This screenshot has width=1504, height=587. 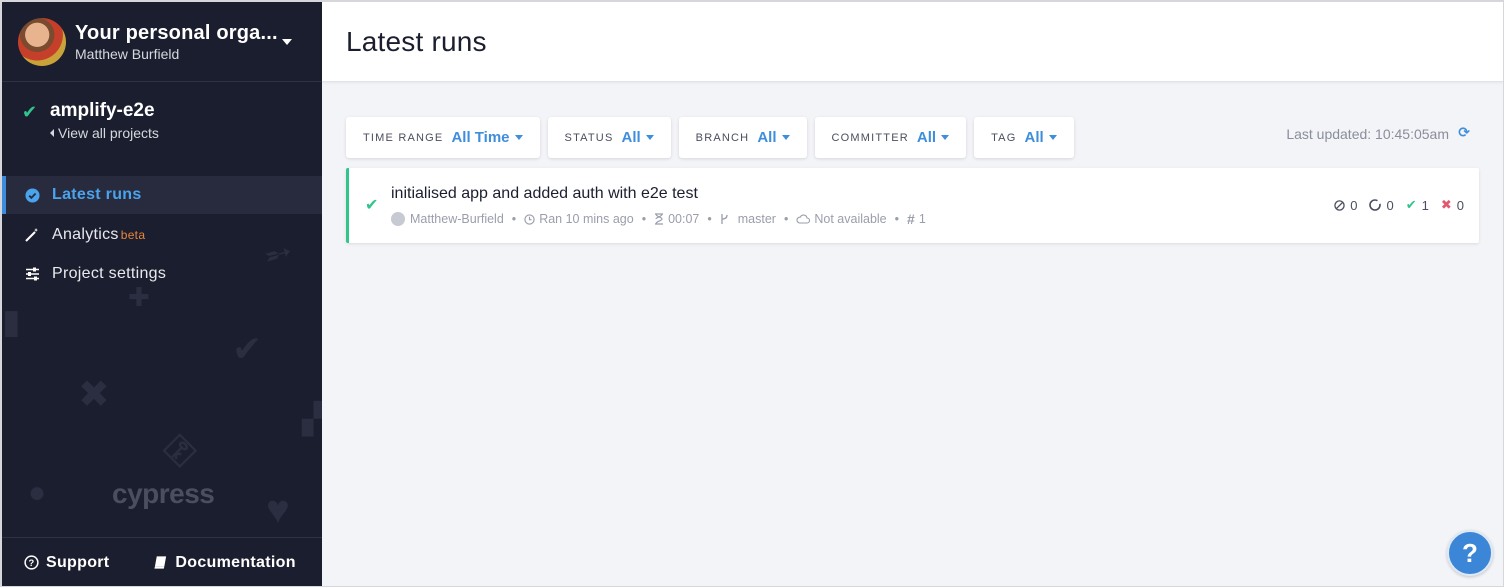 I want to click on filter-label: TIME RANGE, so click(x=403, y=137).